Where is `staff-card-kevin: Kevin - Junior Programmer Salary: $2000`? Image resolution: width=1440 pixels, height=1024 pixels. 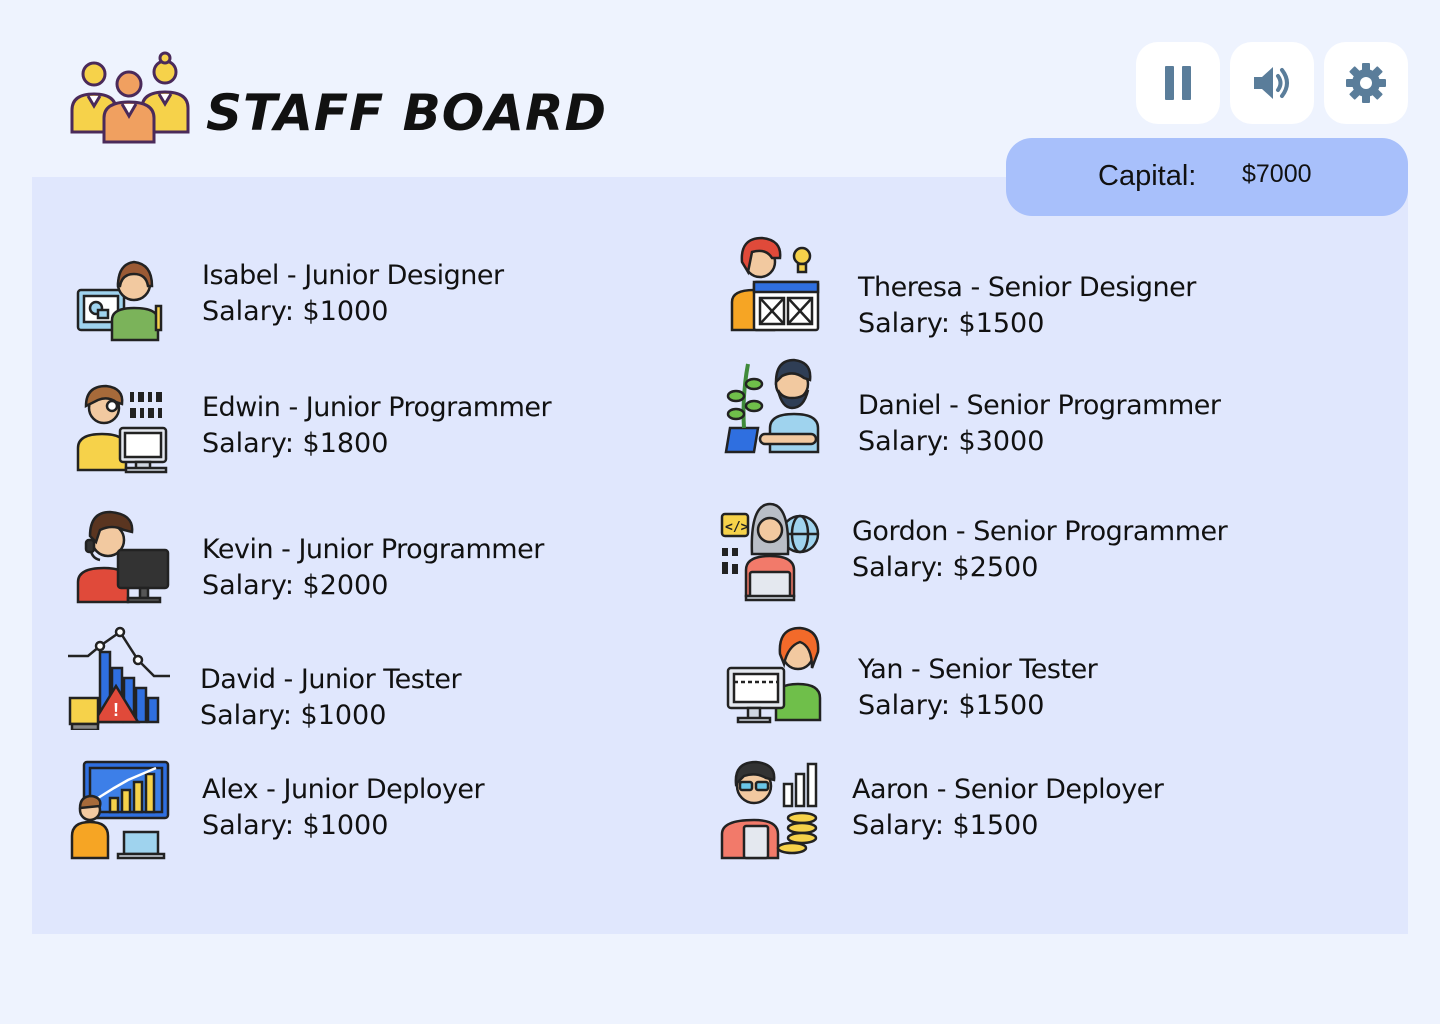
staff-card-kevin: Kevin - Junior Programmer Salary: $2000 is located at coordinates (368, 558).